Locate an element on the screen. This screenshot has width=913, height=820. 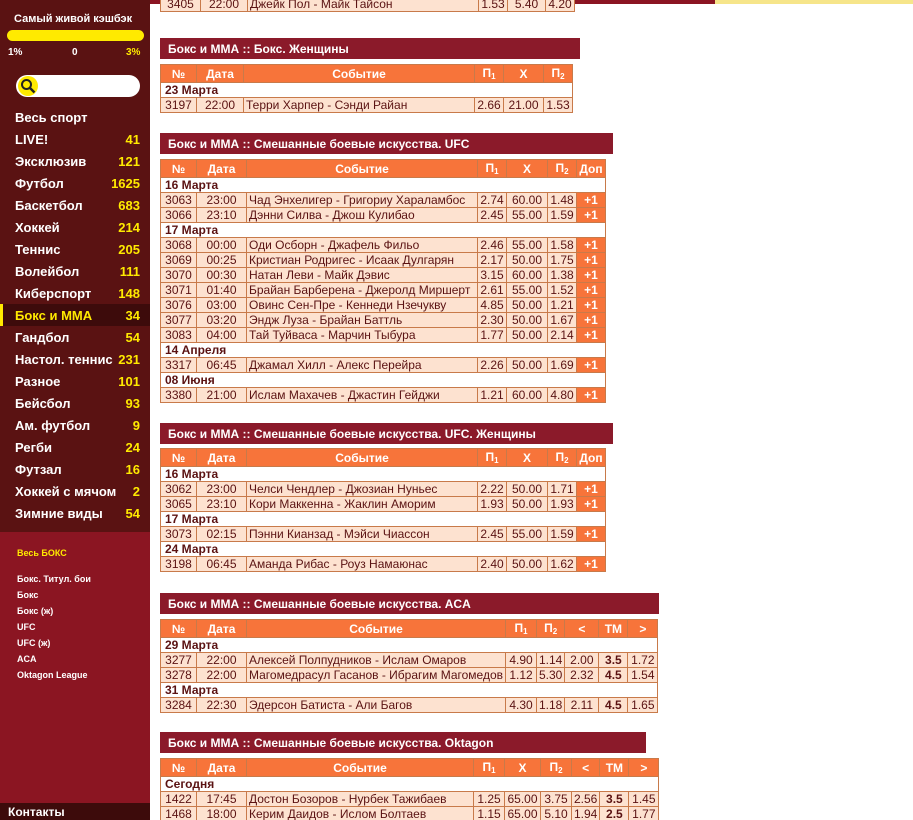
odds-p1: 4.90 is located at coordinates (521, 660).